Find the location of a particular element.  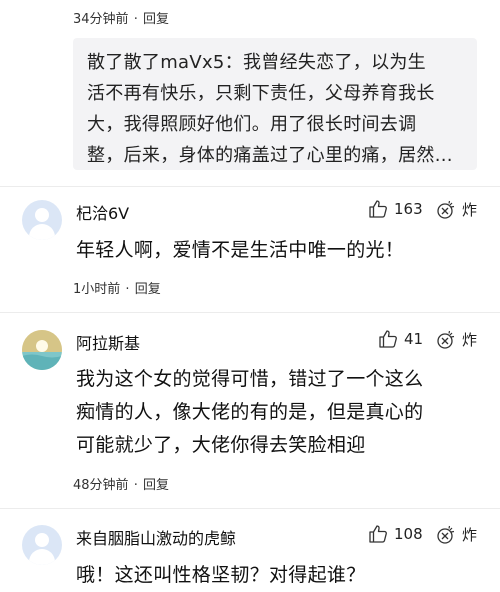

username: 阿拉斯基 is located at coordinates (108, 342).